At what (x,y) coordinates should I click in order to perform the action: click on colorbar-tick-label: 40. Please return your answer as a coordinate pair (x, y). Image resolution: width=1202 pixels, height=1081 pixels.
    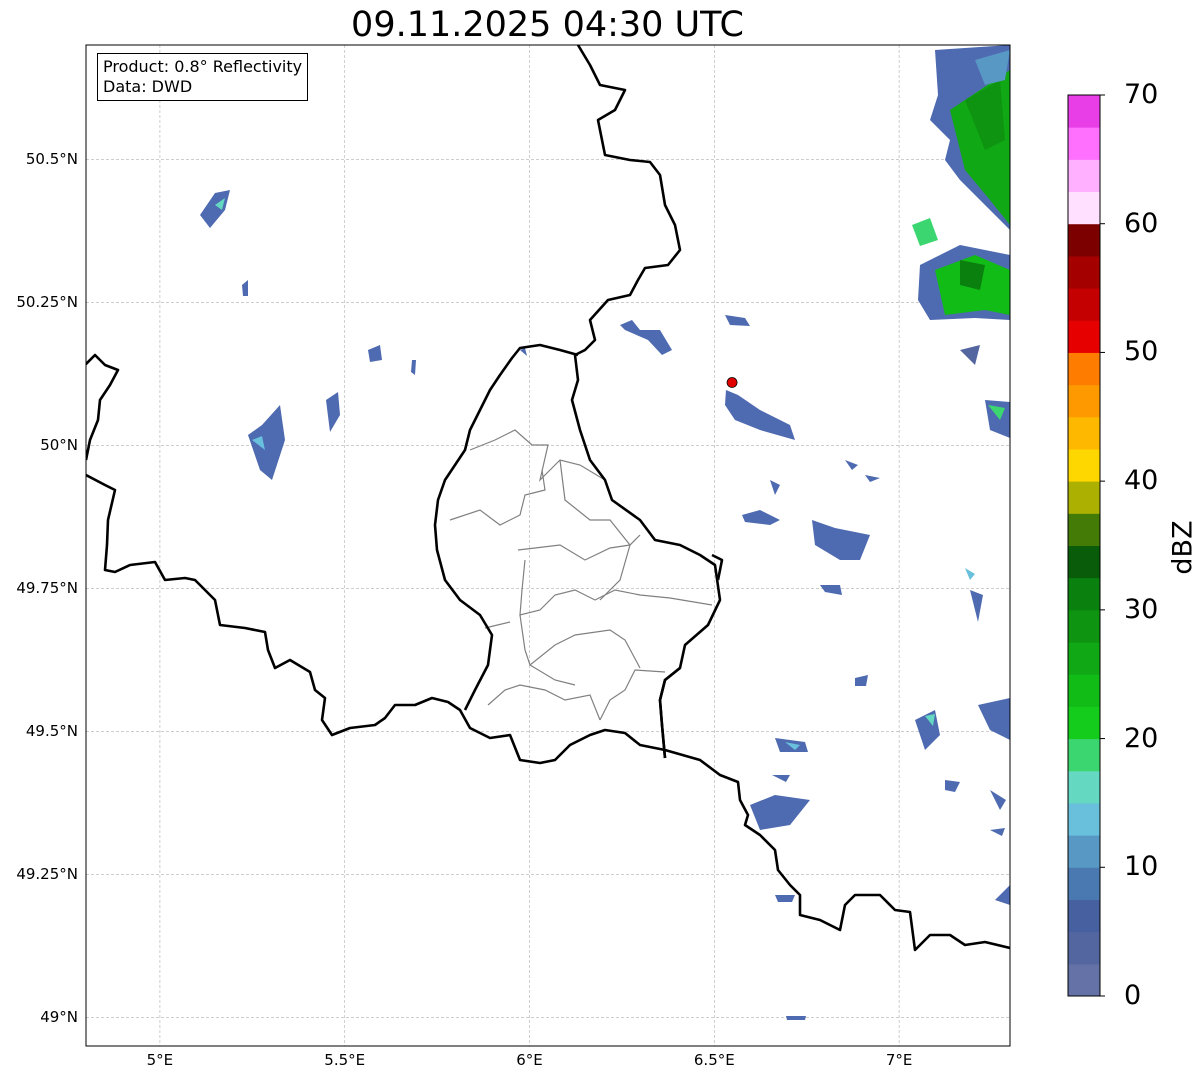
    Looking at the image, I should click on (1141, 481).